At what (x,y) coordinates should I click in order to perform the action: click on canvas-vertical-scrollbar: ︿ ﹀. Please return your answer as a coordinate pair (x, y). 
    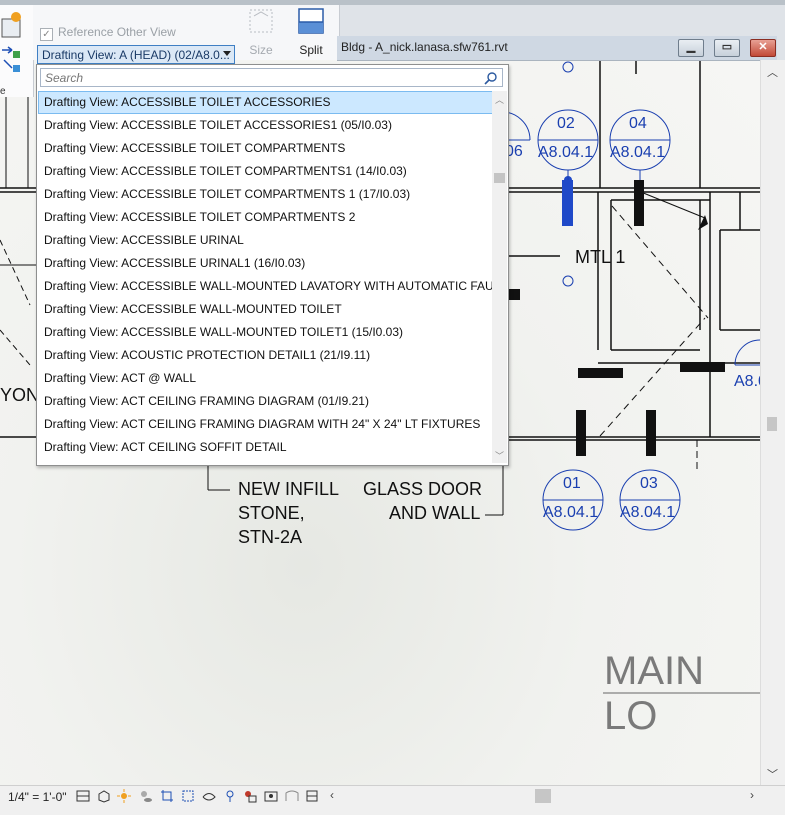
    Looking at the image, I should click on (772, 422).